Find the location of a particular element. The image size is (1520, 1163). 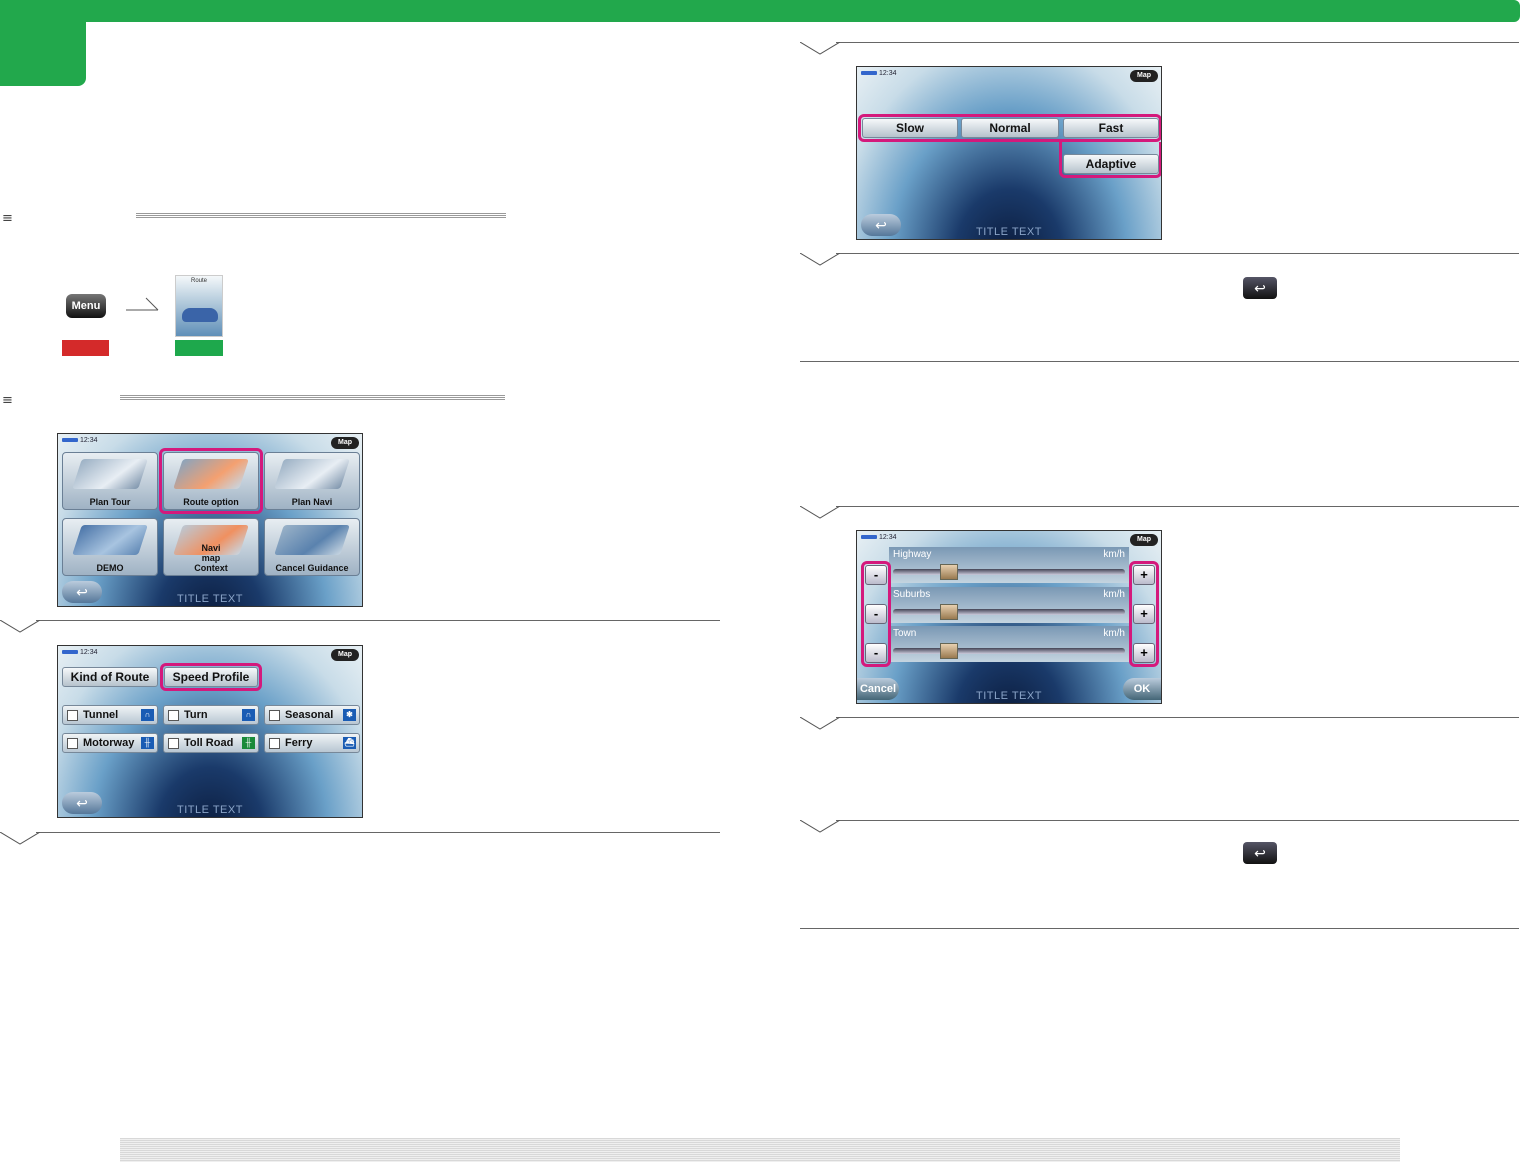

green-color-key is located at coordinates (199, 348).